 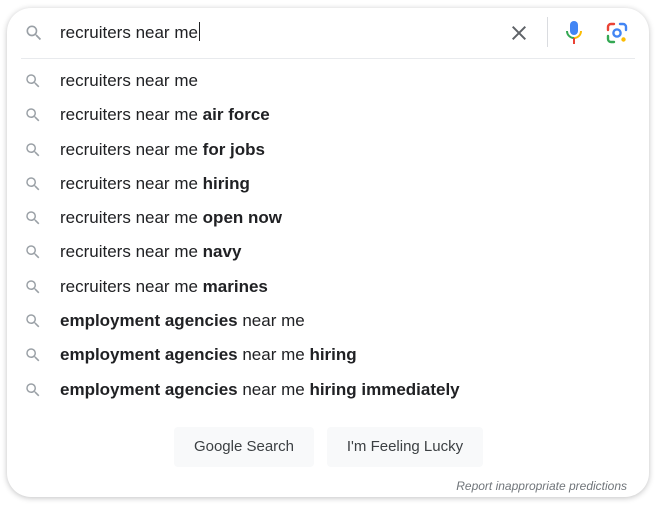 I want to click on suggestion-item: recruiters near me air force, so click(x=328, y=115).